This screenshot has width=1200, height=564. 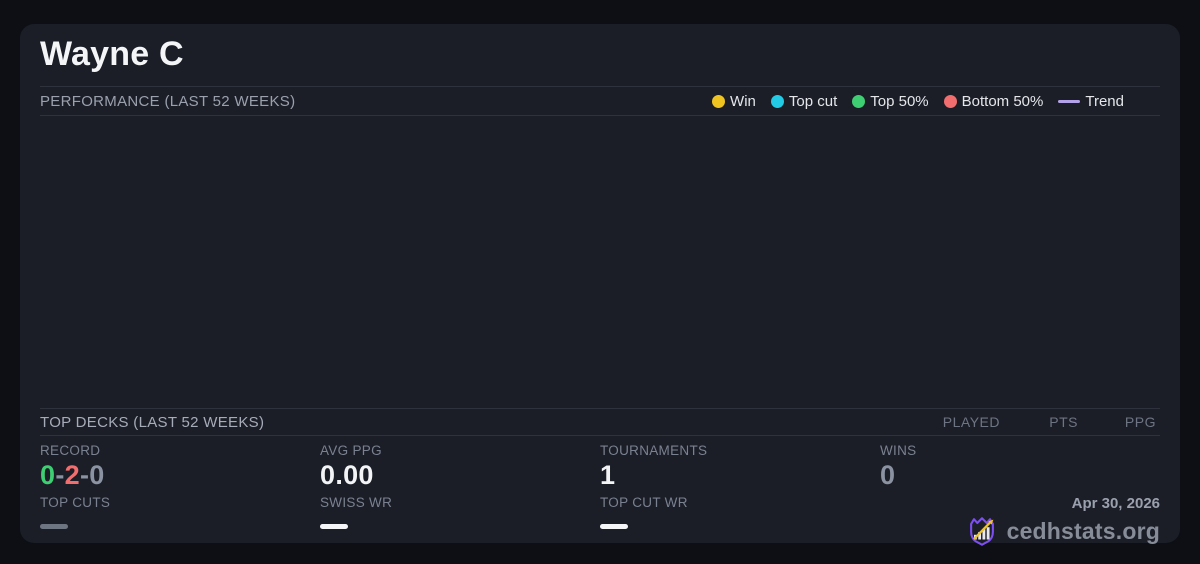 What do you see at coordinates (1069, 101) in the screenshot?
I see `trend-line-icon` at bounding box center [1069, 101].